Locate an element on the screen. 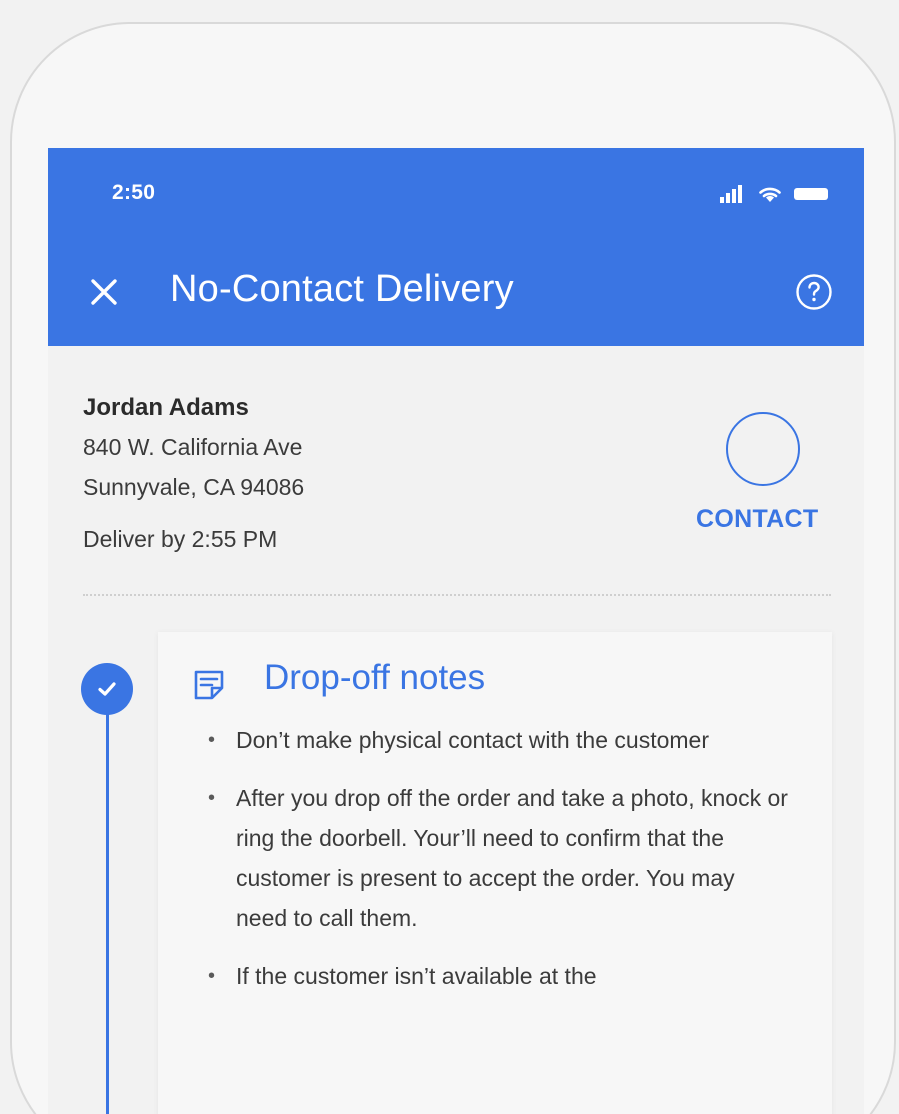  battery-icon is located at coordinates (811, 194).